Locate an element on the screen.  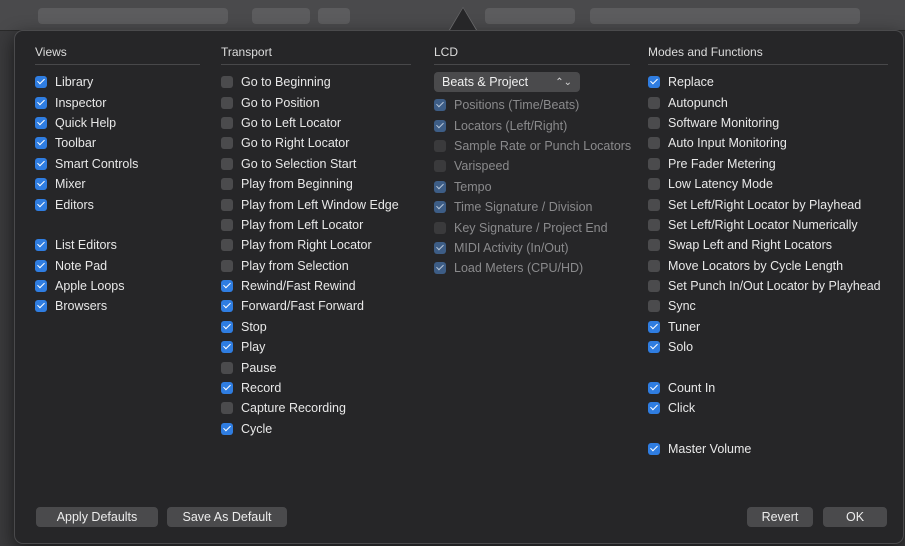
modes-option: Tuner is located at coordinates (768, 327).